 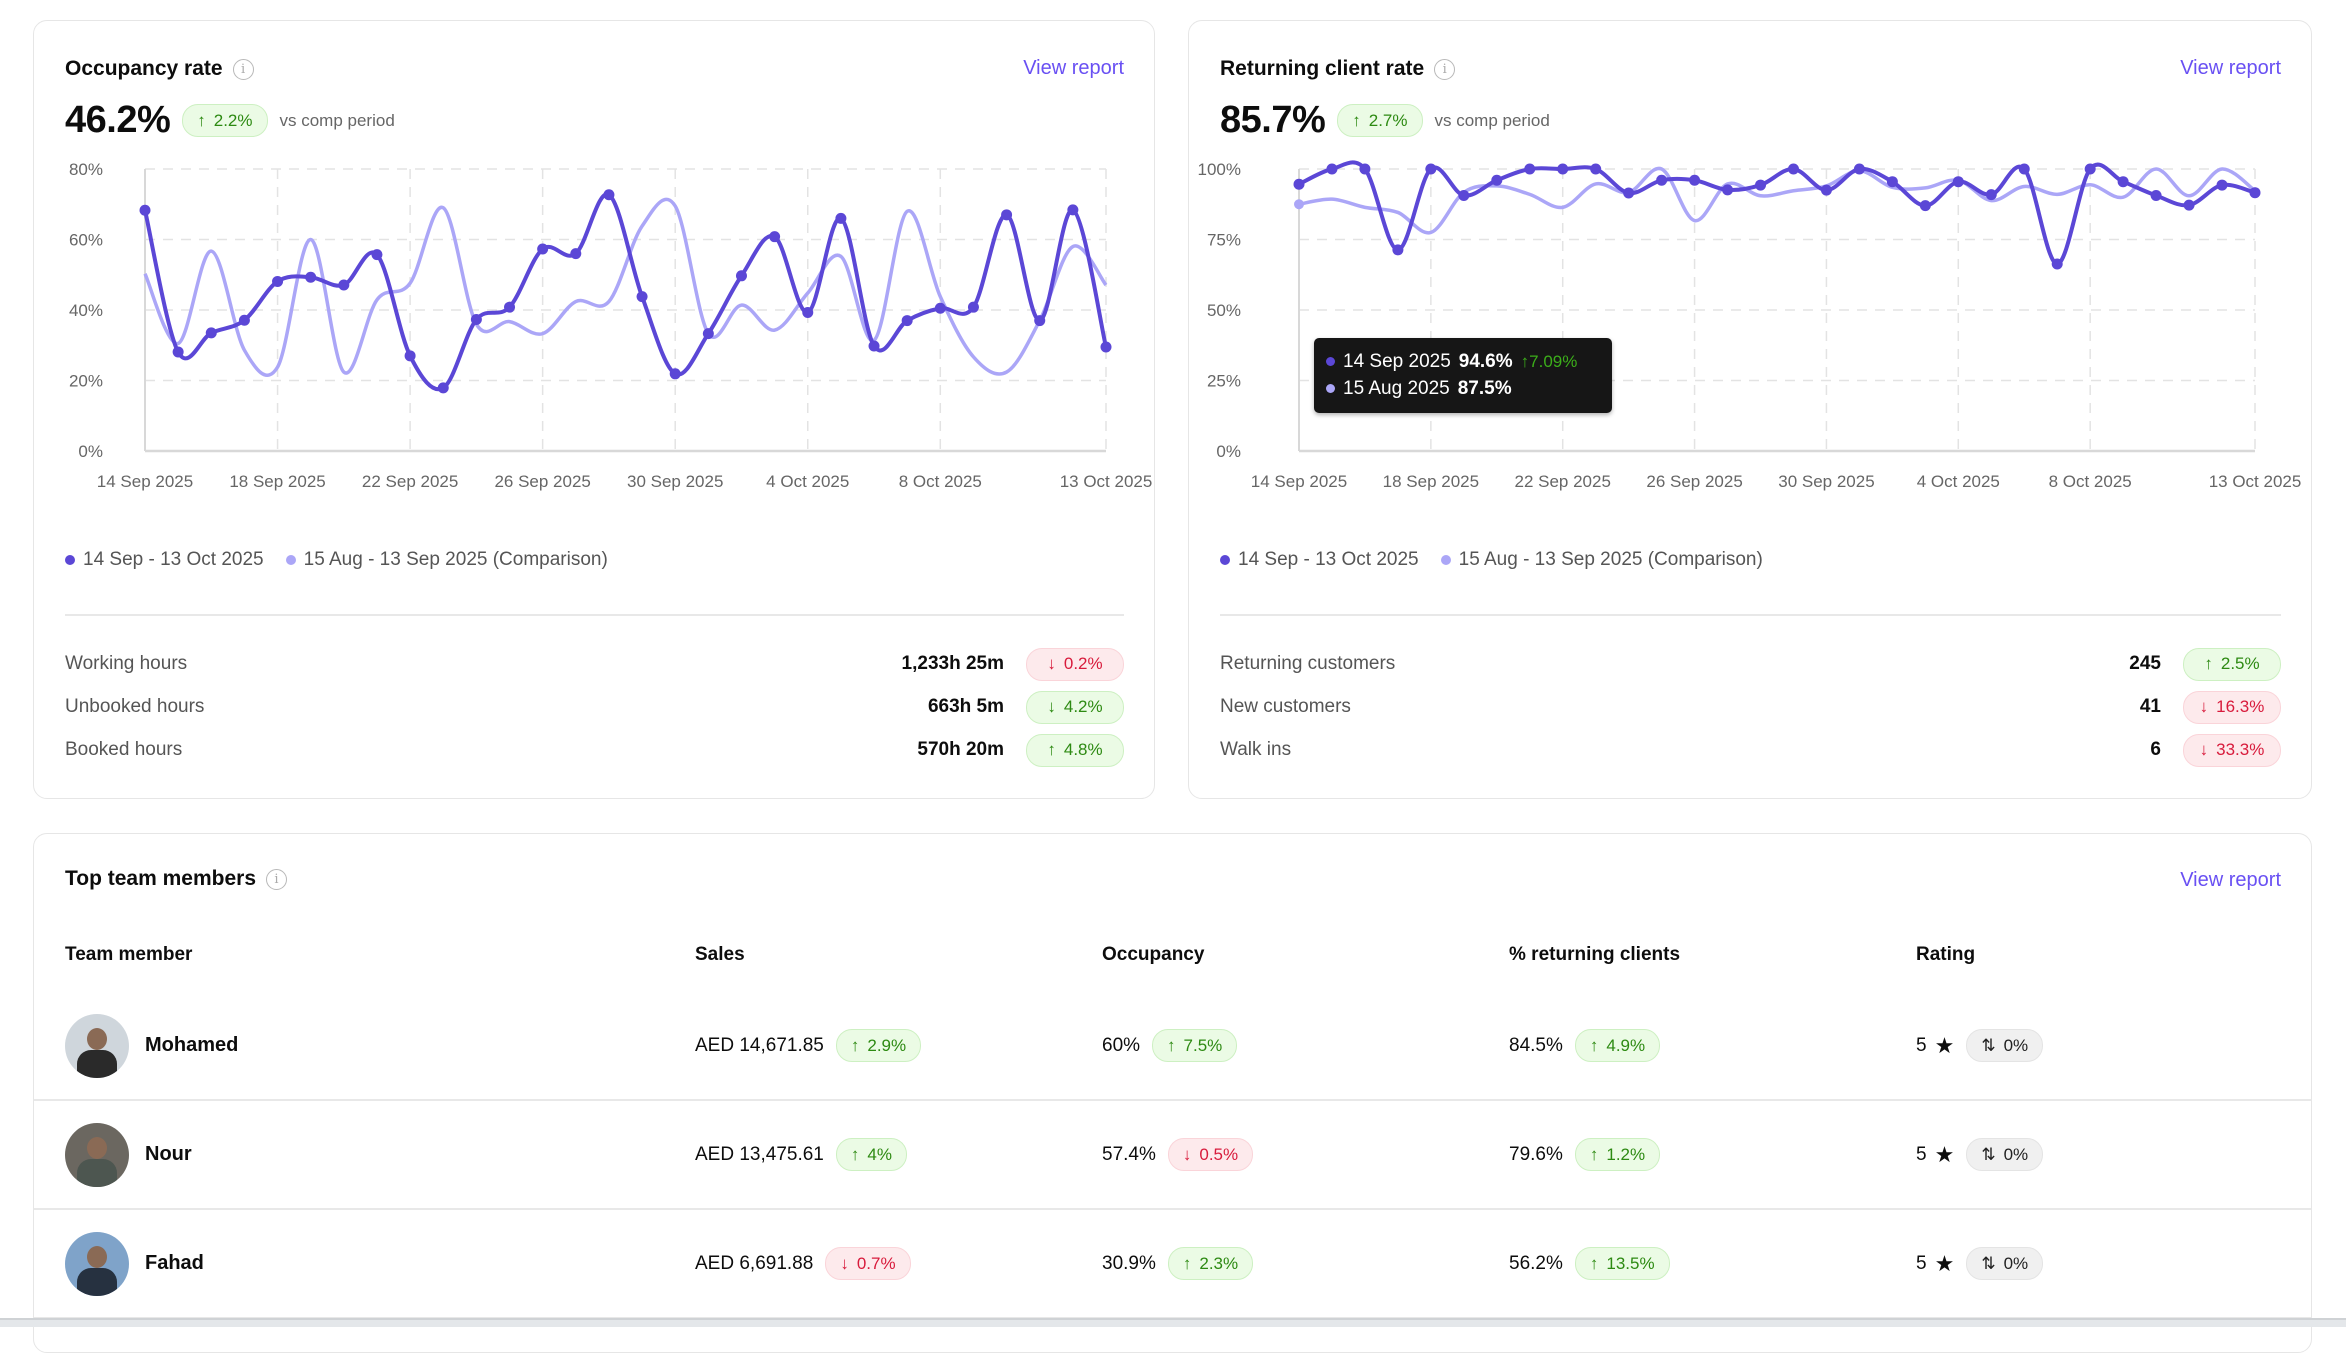 What do you see at coordinates (876, 1263) in the screenshot?
I see `change-text: 0.7%` at bounding box center [876, 1263].